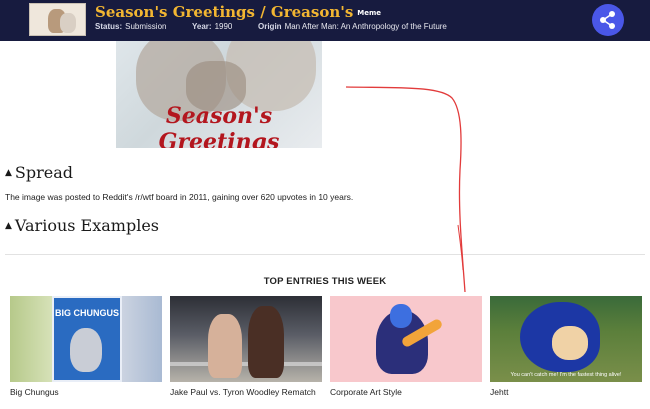 The height and width of the screenshot is (409, 650). I want to click on title-row: Season's Greetings / Greason's Meme, so click(238, 12).